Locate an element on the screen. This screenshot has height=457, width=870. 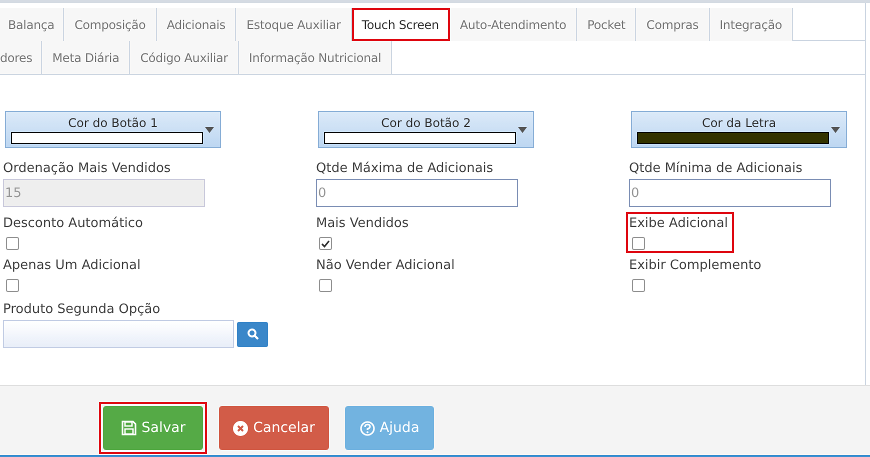
cancel-button: Cancelar is located at coordinates (274, 428).